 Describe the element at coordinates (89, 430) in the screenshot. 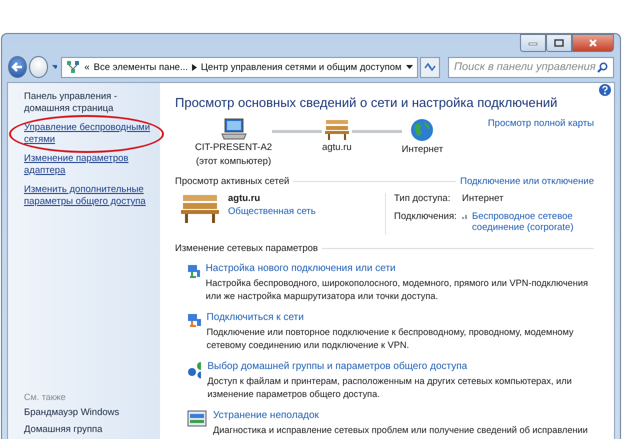

I see `sidebar-link: Домашняя группа` at that location.